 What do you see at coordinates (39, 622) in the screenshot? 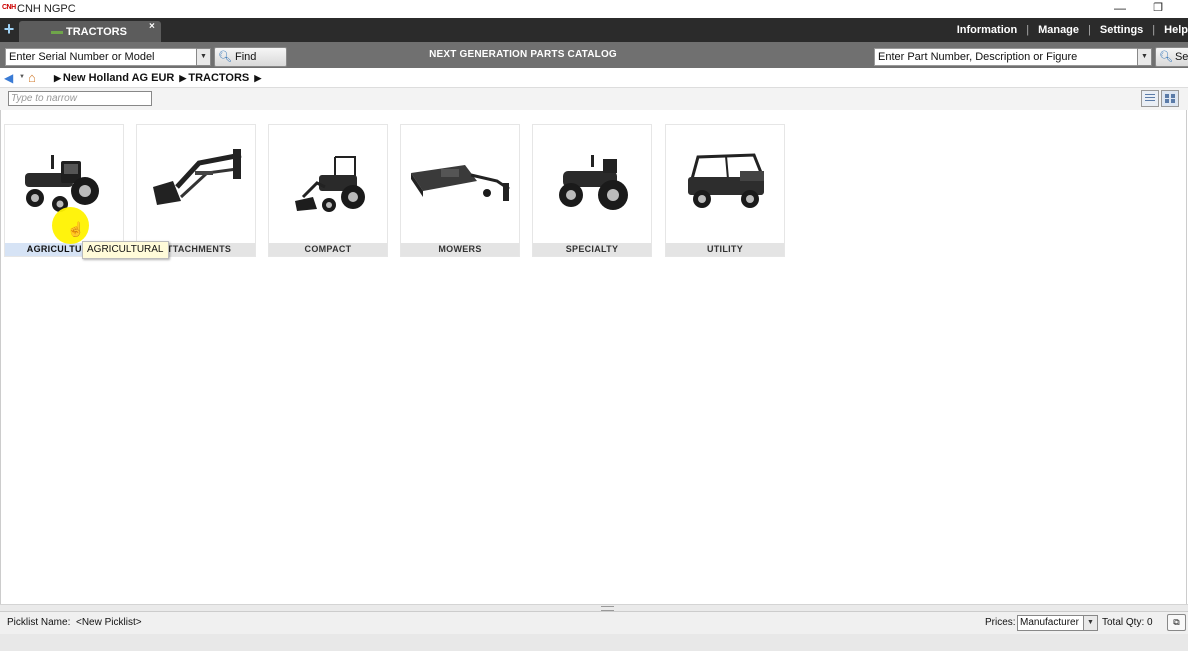
I see `picklist-name-label: Picklist Name:` at bounding box center [39, 622].